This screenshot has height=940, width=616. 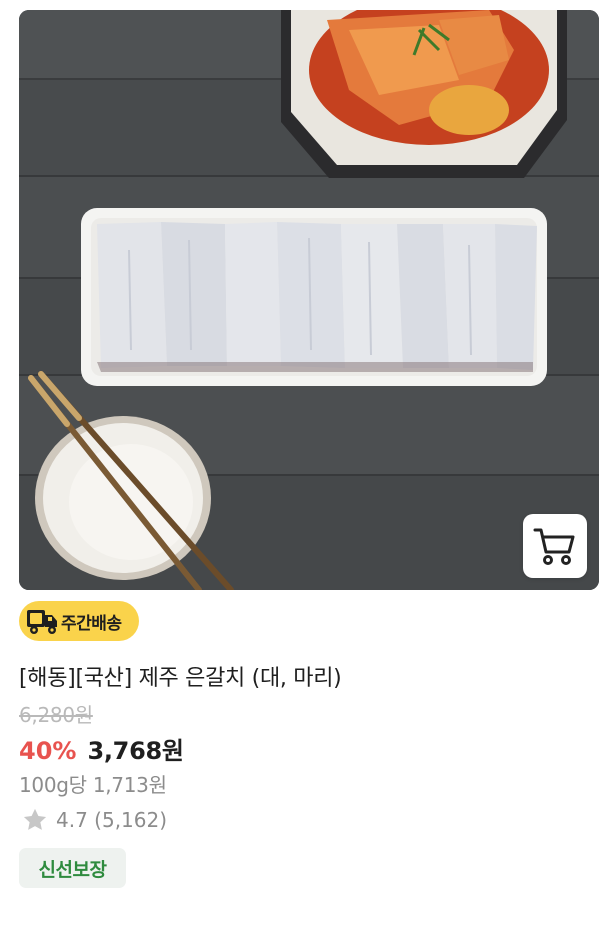 What do you see at coordinates (48, 751) in the screenshot?
I see `discount-rate: 40%` at bounding box center [48, 751].